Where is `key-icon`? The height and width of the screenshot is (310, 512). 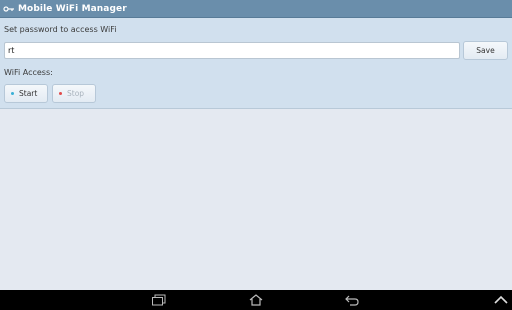 key-icon is located at coordinates (9, 9).